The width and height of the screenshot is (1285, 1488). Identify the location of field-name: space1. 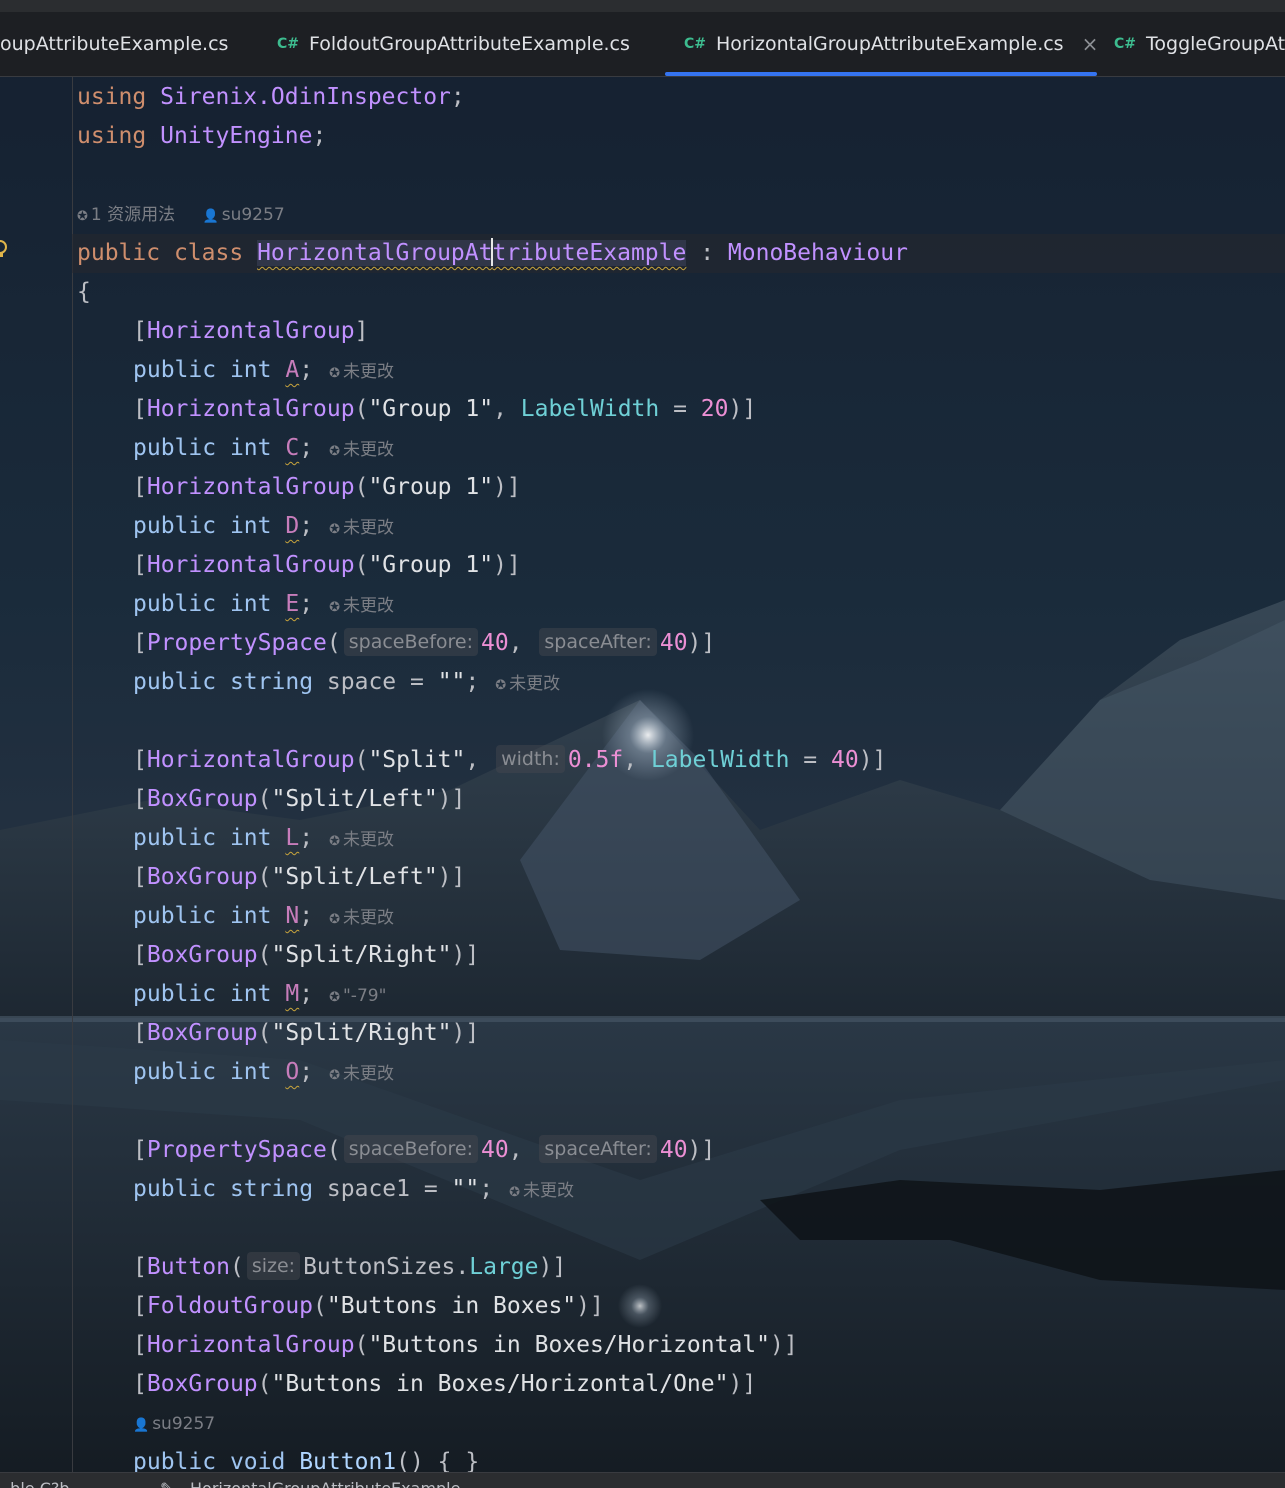
(368, 1189).